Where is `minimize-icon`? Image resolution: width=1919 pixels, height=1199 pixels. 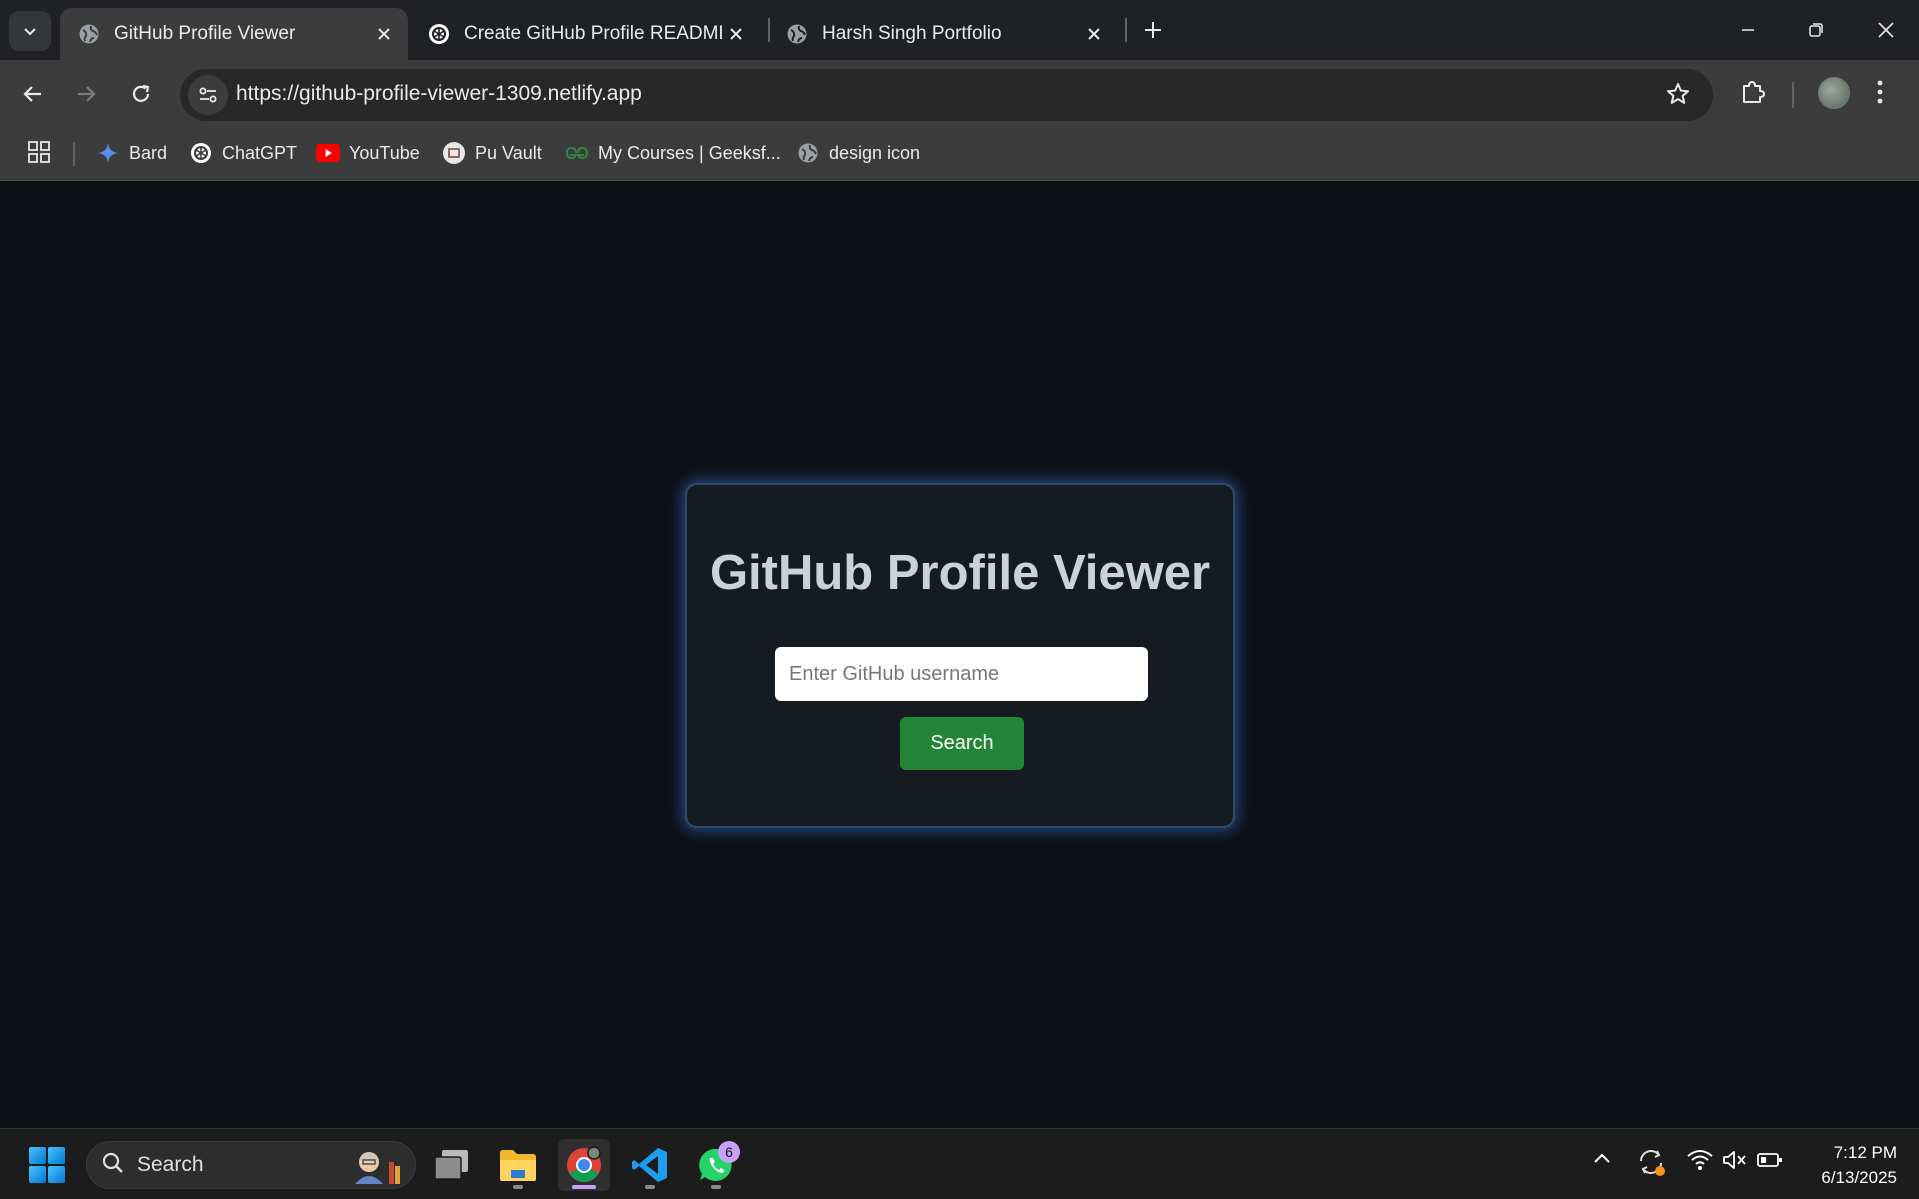 minimize-icon is located at coordinates (1748, 30).